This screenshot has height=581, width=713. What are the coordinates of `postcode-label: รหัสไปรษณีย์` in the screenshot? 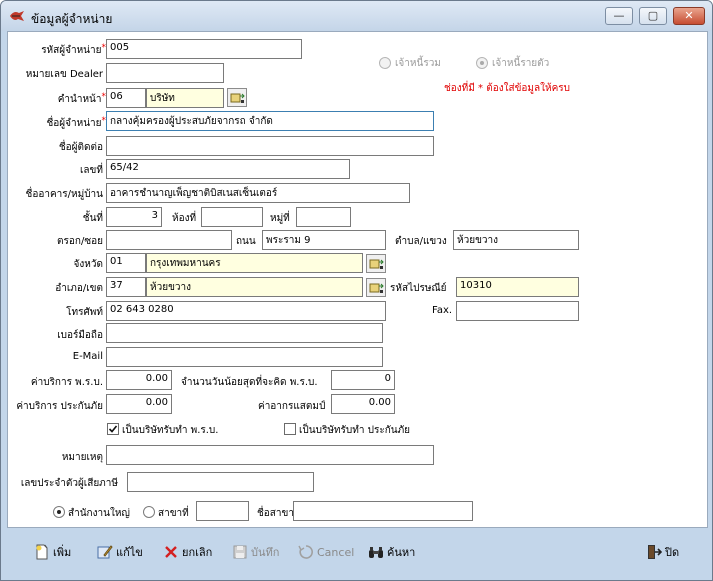 It's located at (418, 288).